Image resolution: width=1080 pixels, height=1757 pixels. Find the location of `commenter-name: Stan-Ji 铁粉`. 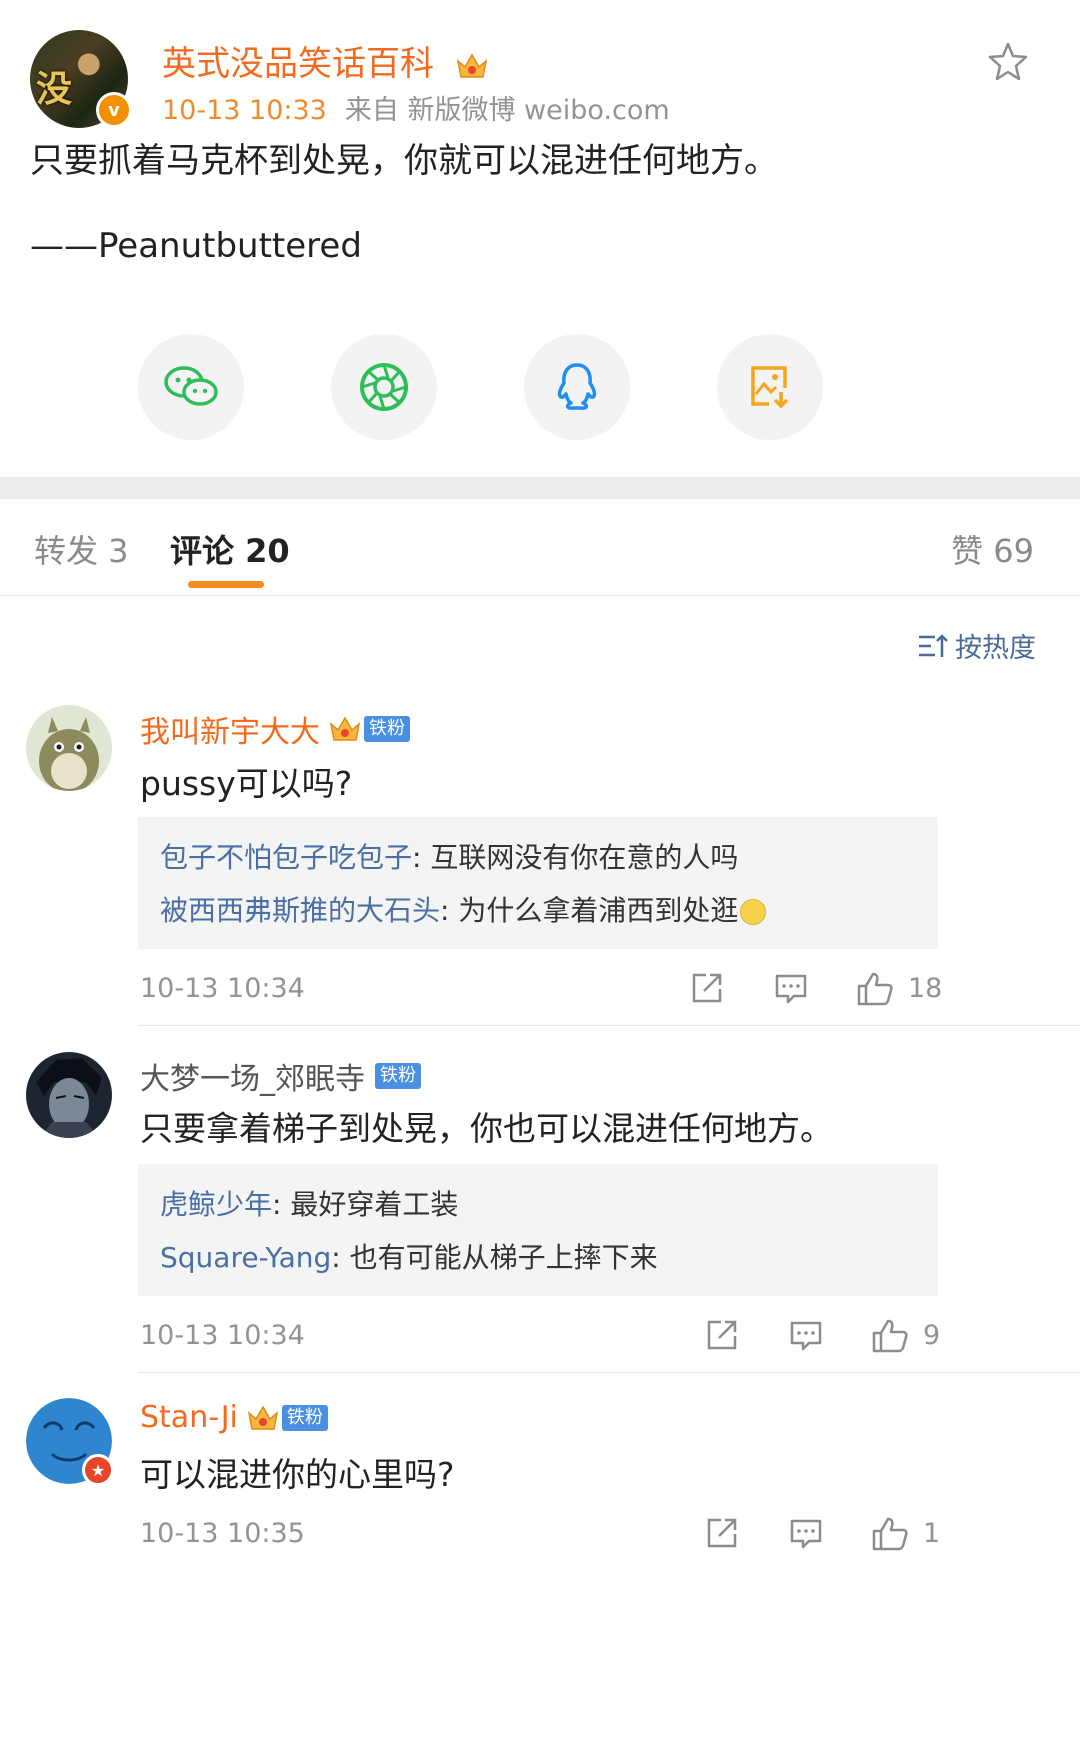

commenter-name: Stan-Ji 铁粉 is located at coordinates (234, 1417).